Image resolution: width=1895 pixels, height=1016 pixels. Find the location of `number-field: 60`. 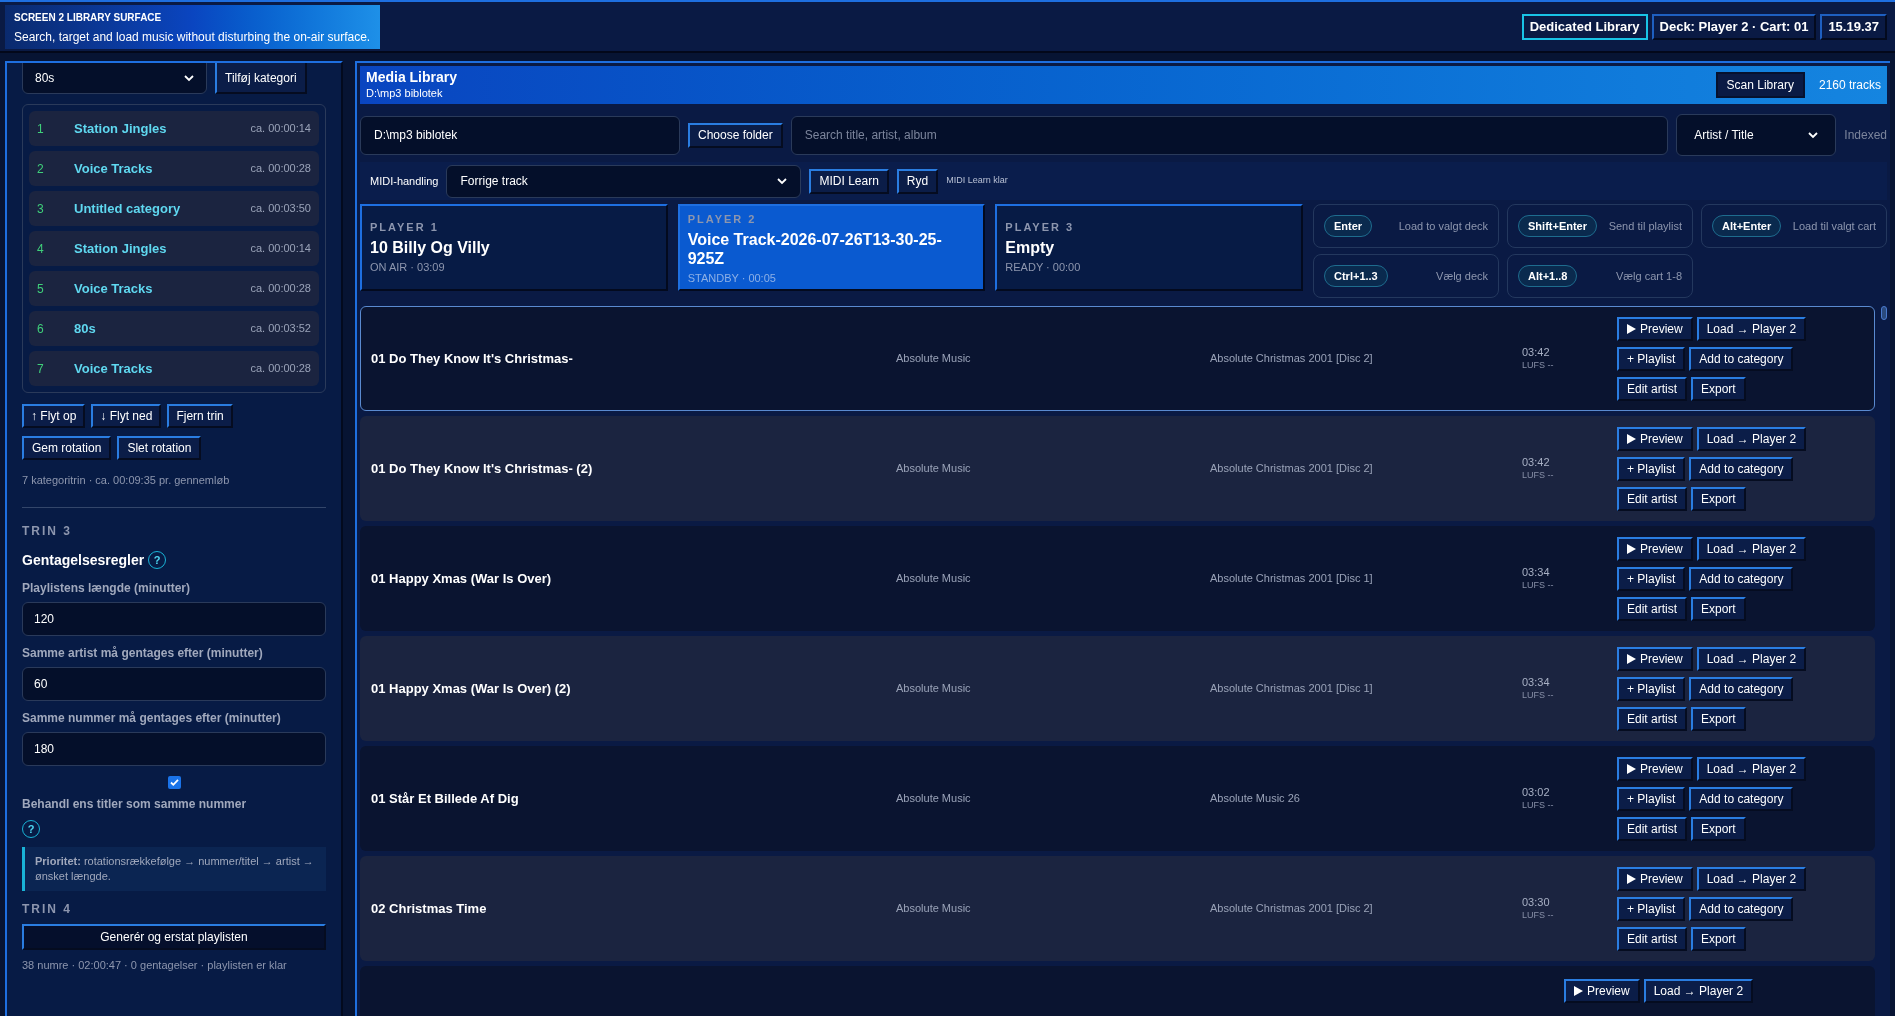

number-field: 60 is located at coordinates (174, 683).